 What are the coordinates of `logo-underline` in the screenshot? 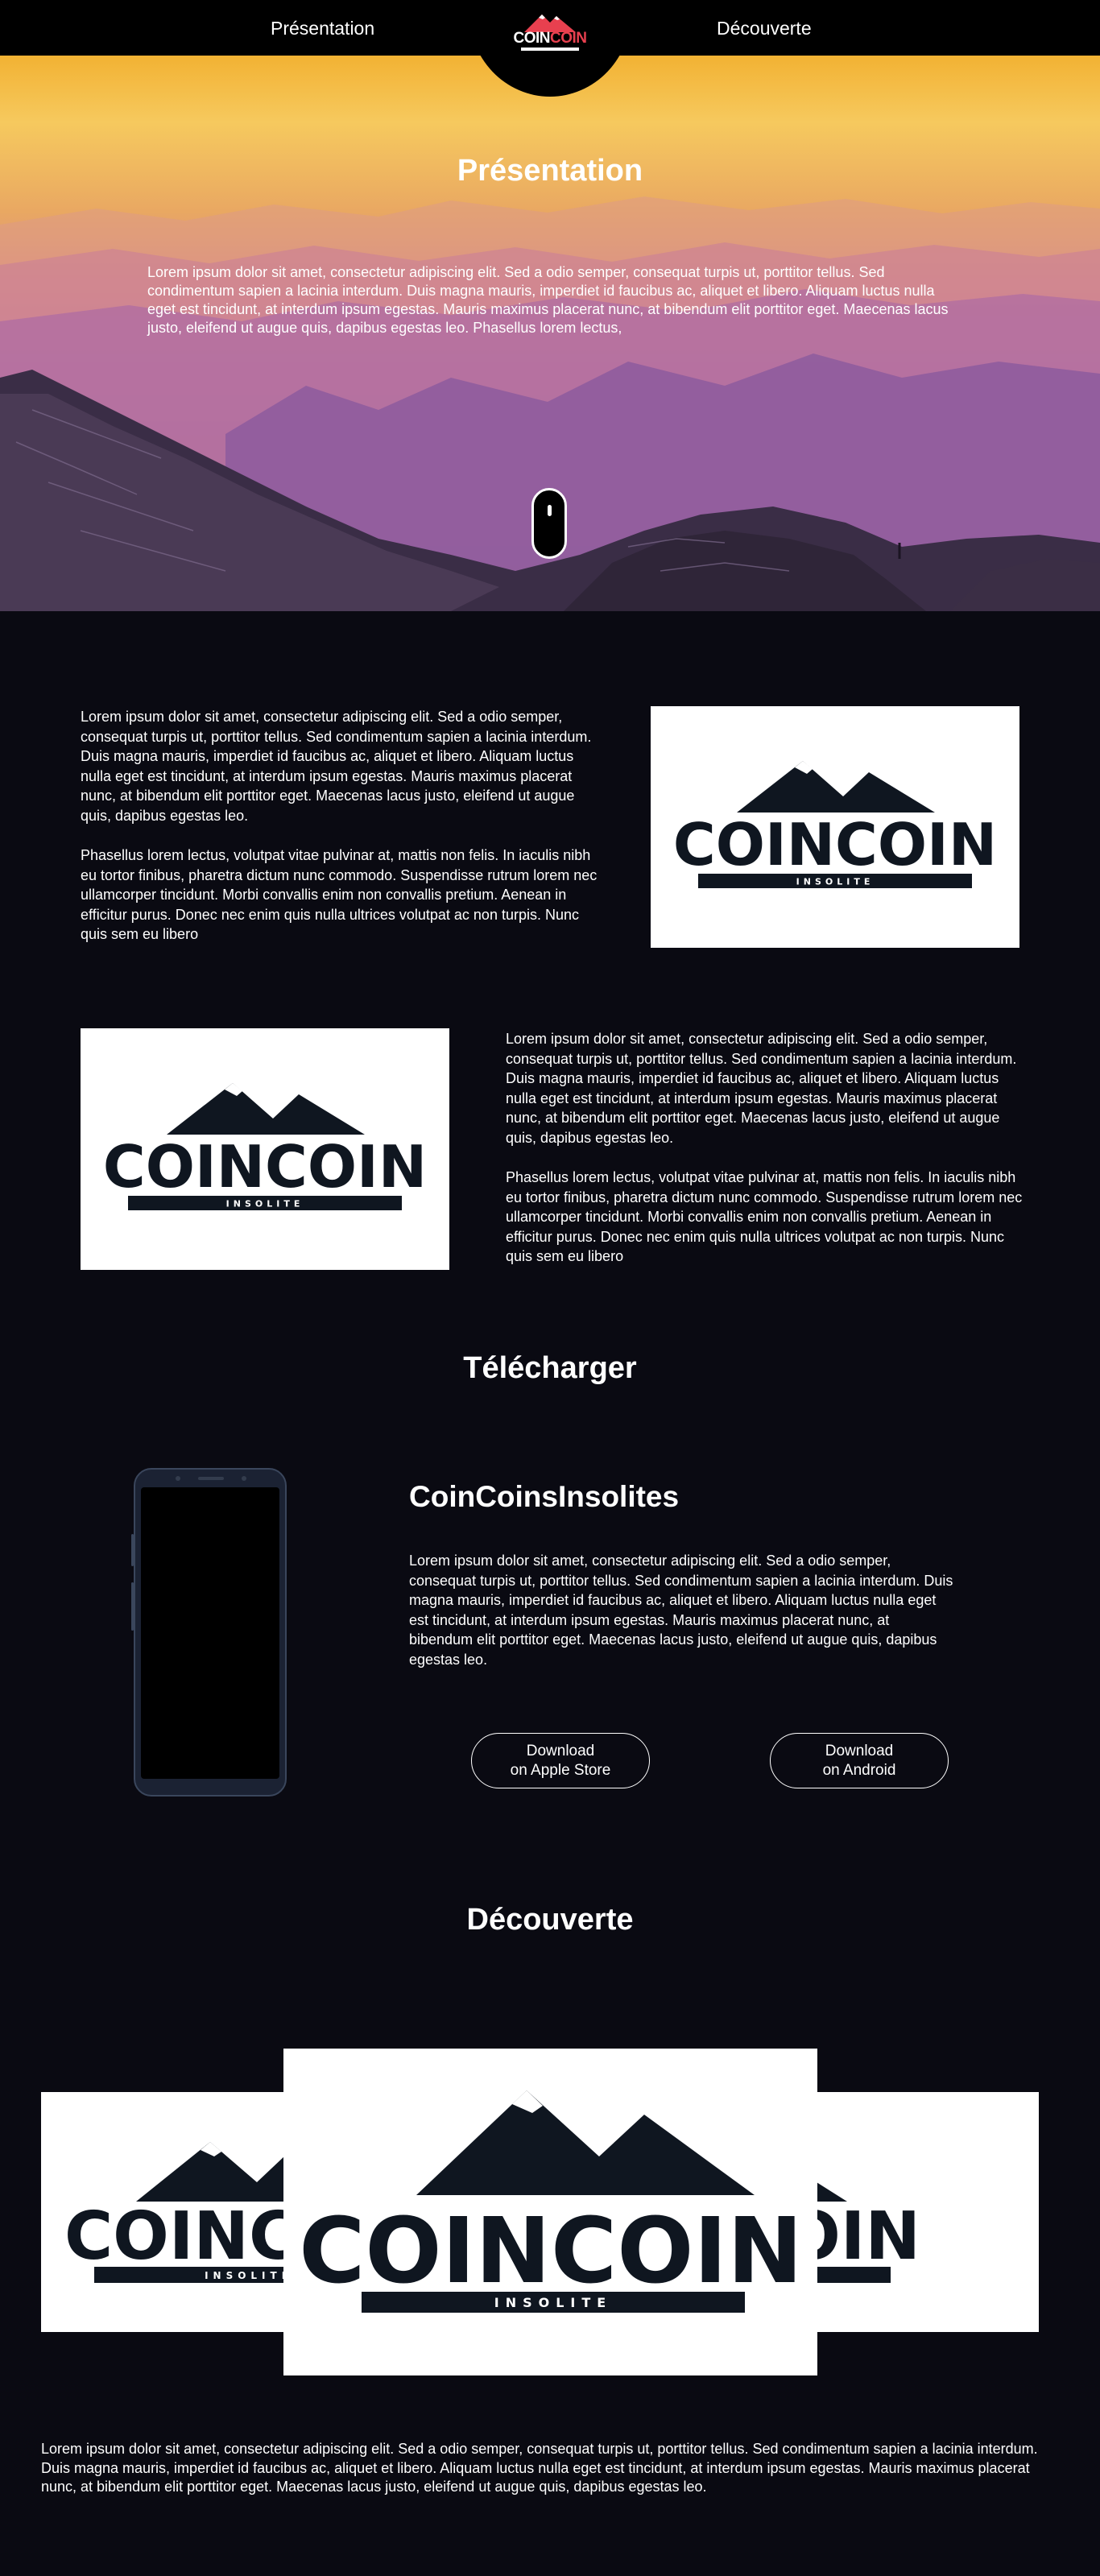 It's located at (550, 50).